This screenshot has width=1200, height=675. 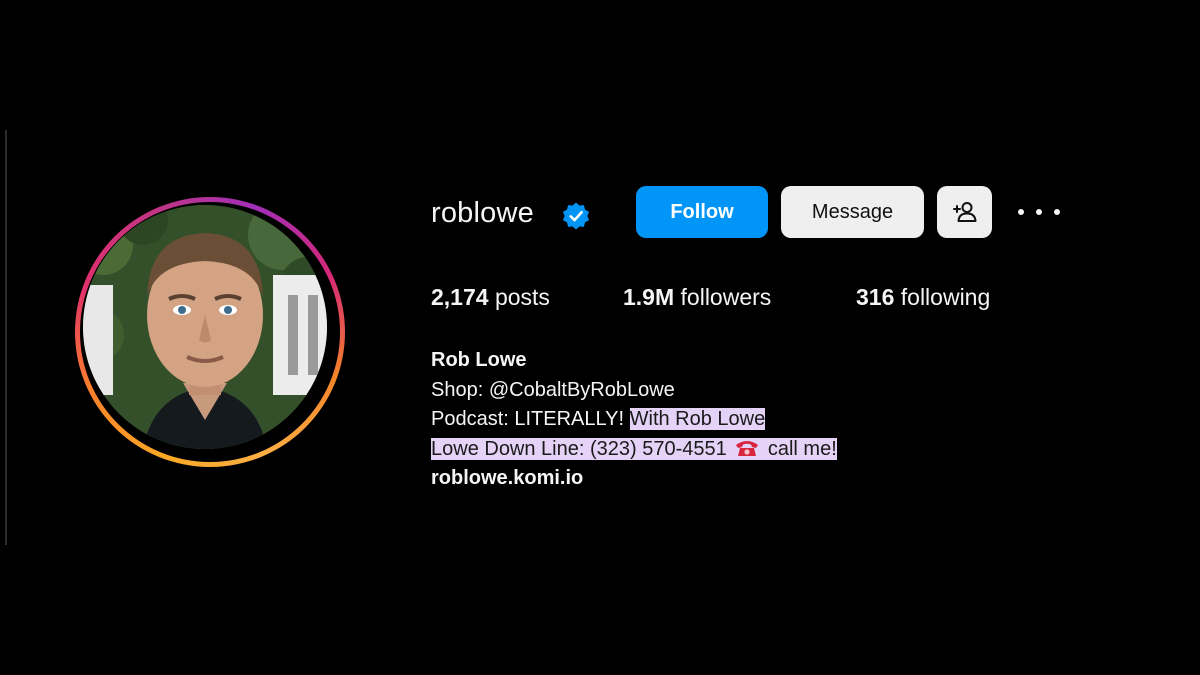 I want to click on podcast-prefix: Podcast: LITERALLY!, so click(x=530, y=419).